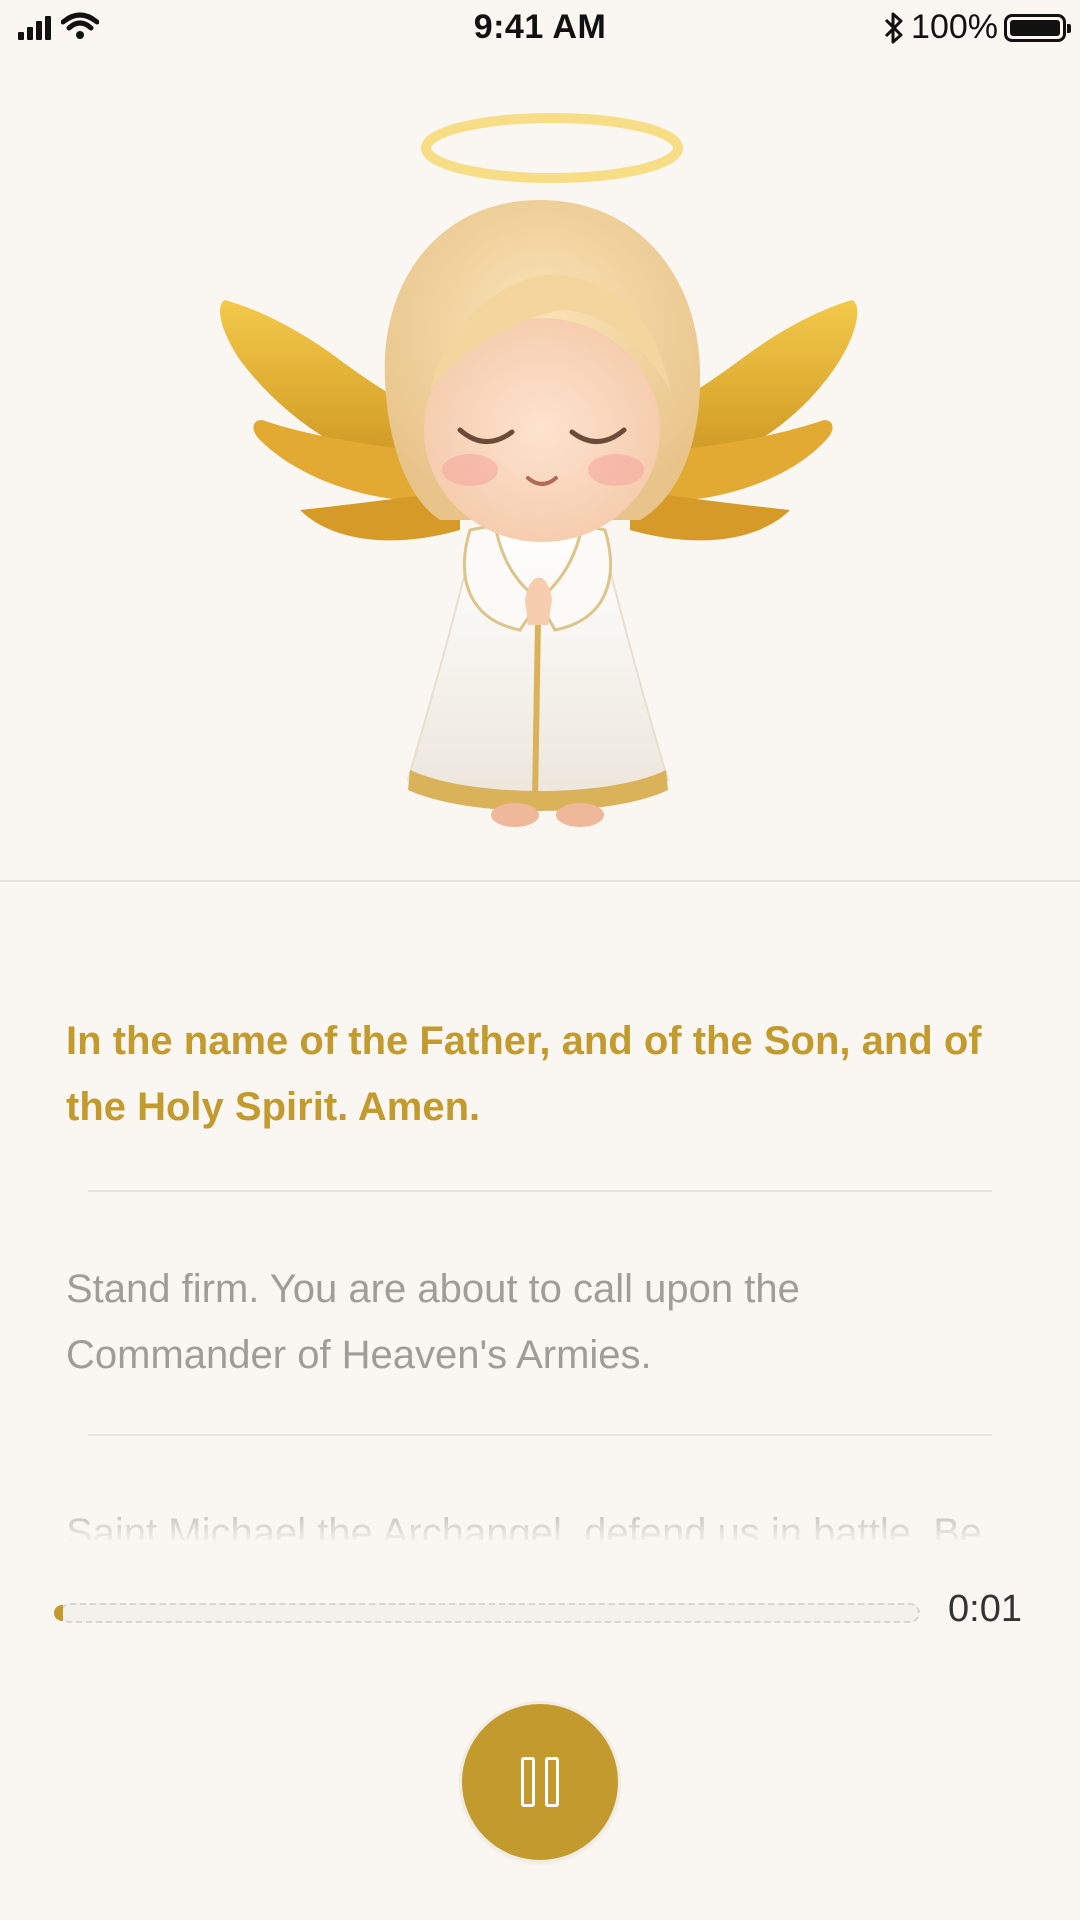 The image size is (1080, 1920). Describe the element at coordinates (540, 28) in the screenshot. I see `status-bar: 9:41 AM 100%` at that location.